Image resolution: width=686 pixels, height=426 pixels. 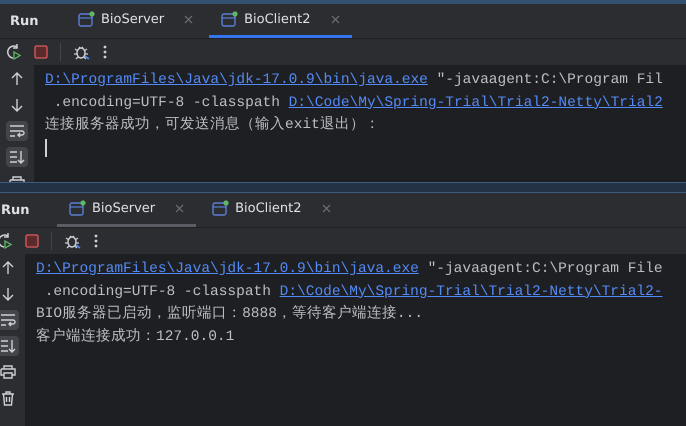 I want to click on file-path-link: D:\Code\My\Spring-Trial\Trial2-Netty\Trial2-, so click(x=471, y=292).